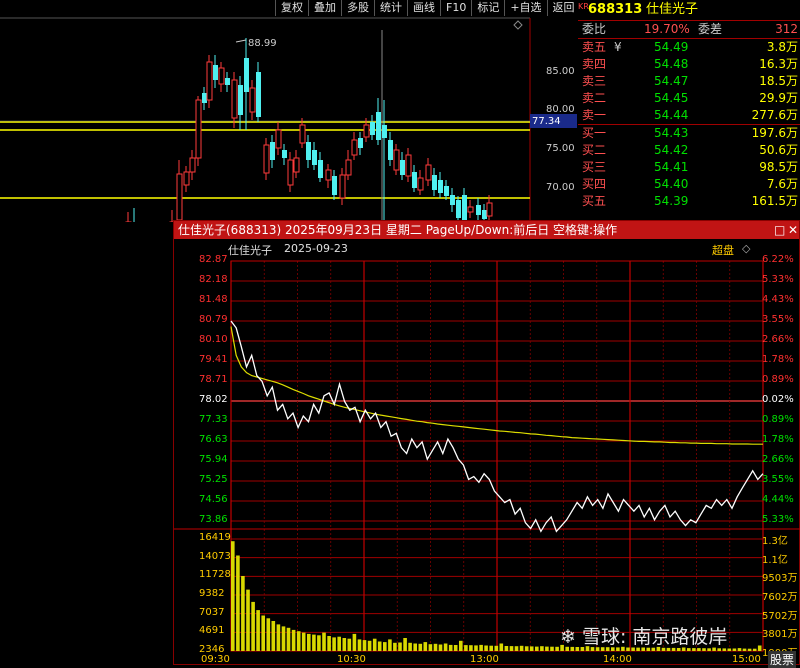  What do you see at coordinates (782, 47) in the screenshot?
I see `sell-volume: 3.8万` at bounding box center [782, 47].